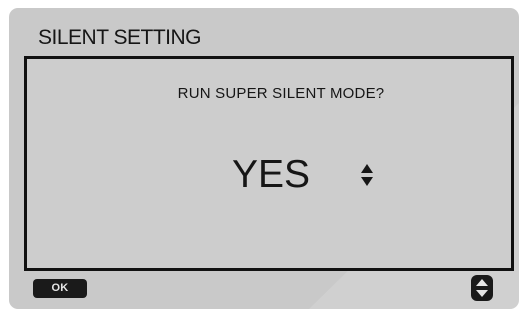 This screenshot has width=523, height=313. What do you see at coordinates (281, 93) in the screenshot?
I see `dialog-question: RUN SUPER SILENT MODE?` at bounding box center [281, 93].